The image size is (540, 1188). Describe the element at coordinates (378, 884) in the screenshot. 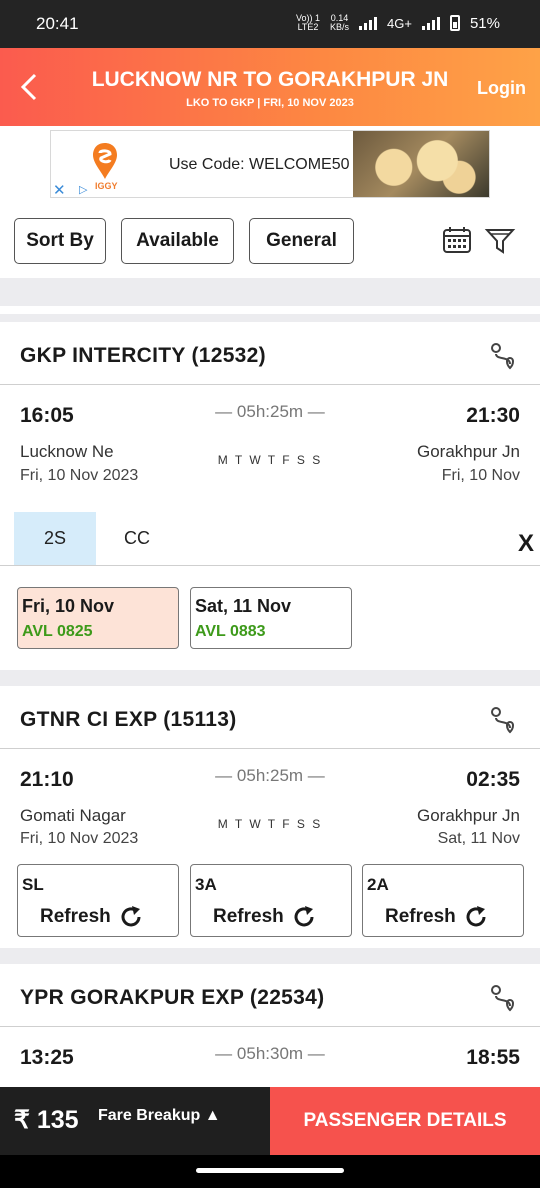

I see `class-code: 2A` at that location.